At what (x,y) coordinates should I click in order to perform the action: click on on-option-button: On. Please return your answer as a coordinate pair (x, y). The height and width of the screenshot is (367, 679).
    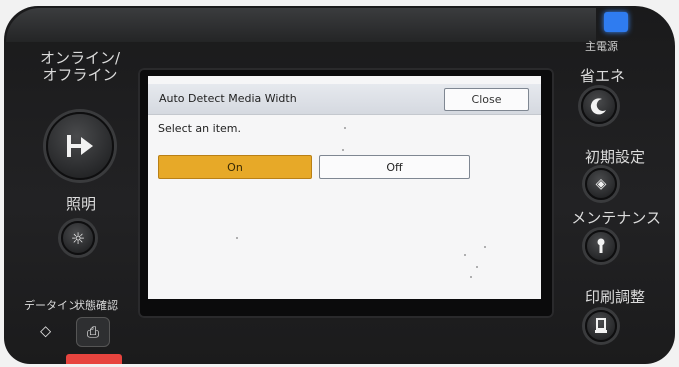
    Looking at the image, I should click on (235, 167).